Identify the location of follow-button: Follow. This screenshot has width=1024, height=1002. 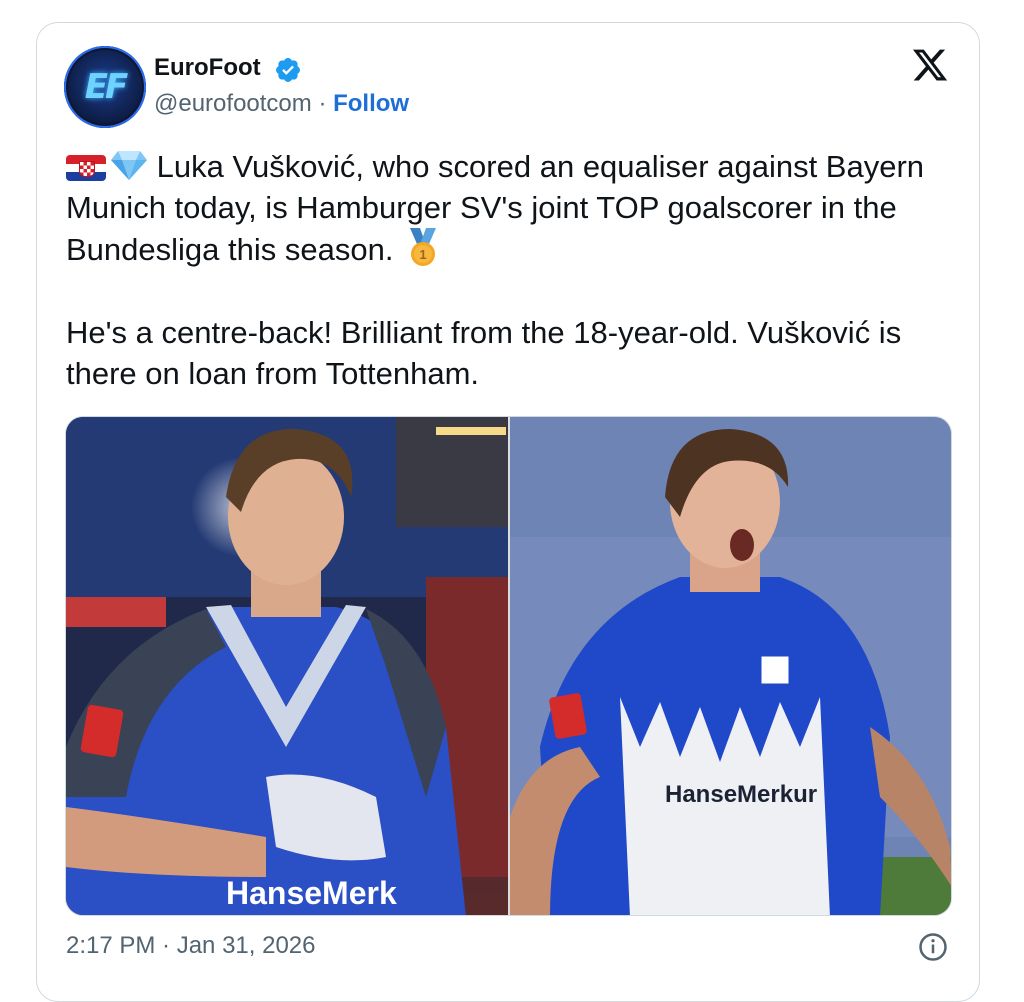
(371, 103).